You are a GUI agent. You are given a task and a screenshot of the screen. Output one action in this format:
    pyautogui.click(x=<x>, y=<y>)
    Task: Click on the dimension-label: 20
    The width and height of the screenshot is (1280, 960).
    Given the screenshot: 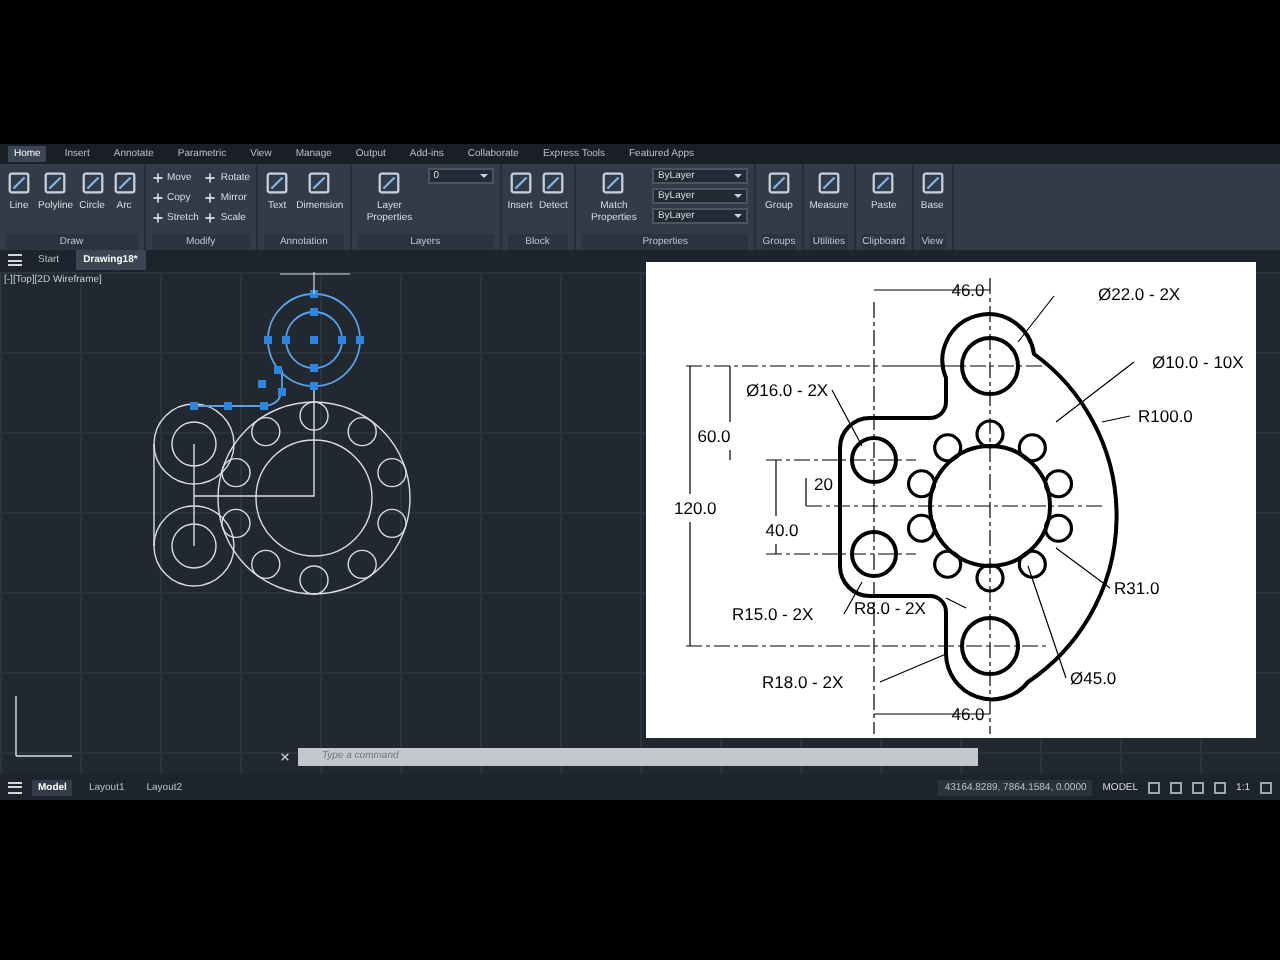 What is the action you would take?
    pyautogui.click(x=823, y=483)
    